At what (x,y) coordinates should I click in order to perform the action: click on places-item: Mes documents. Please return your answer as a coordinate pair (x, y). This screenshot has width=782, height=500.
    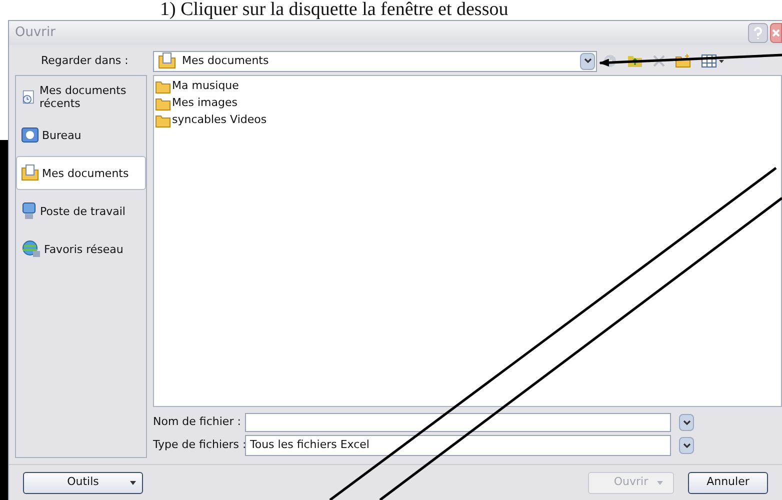
    Looking at the image, I should click on (81, 173).